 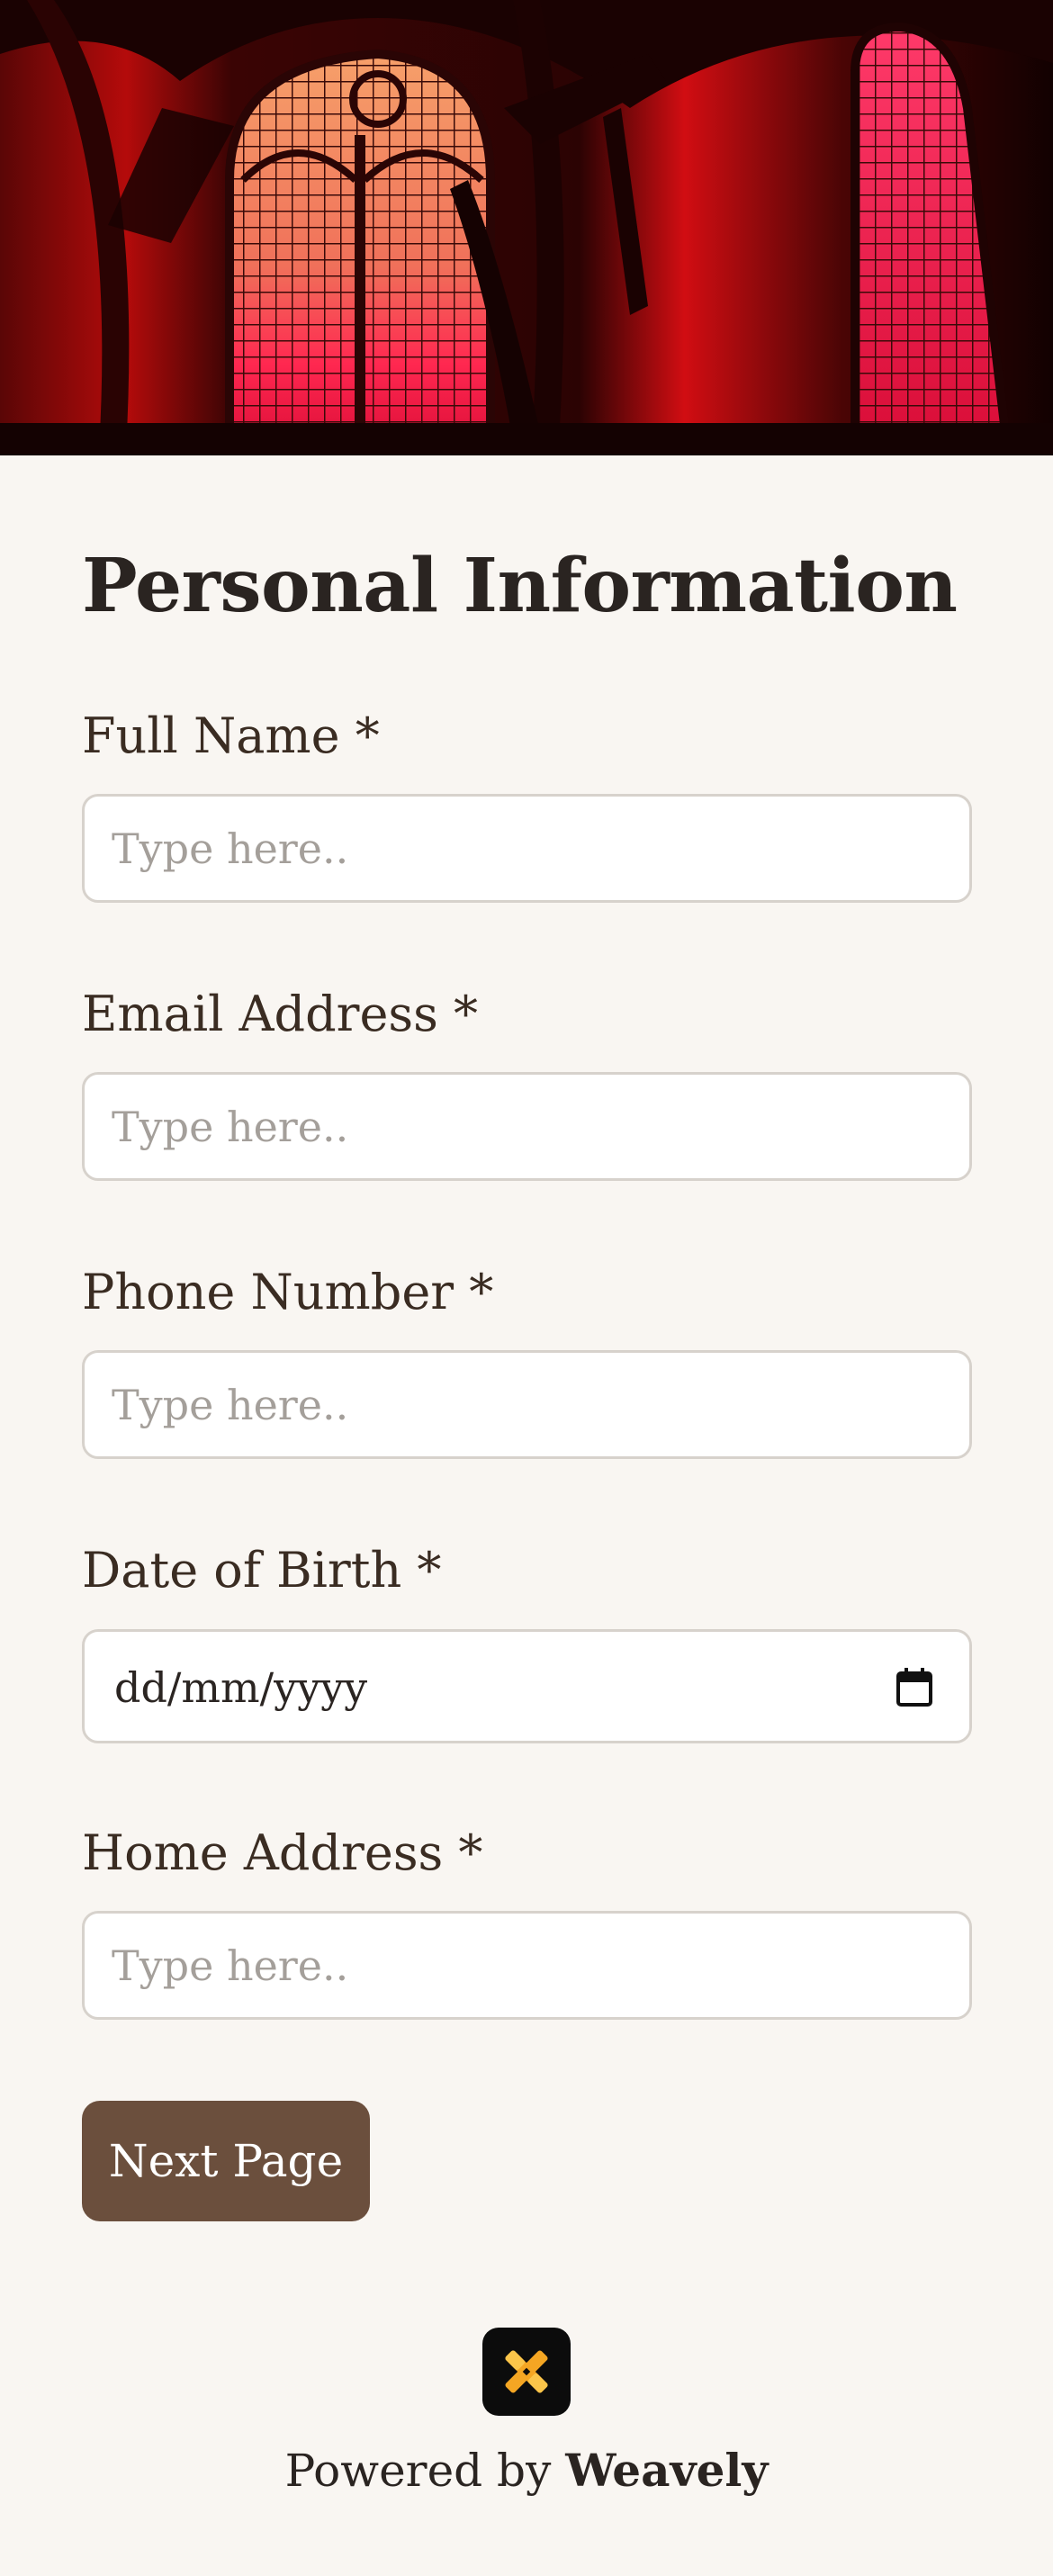 I want to click on email-address-label: Email Address *, so click(x=280, y=1014).